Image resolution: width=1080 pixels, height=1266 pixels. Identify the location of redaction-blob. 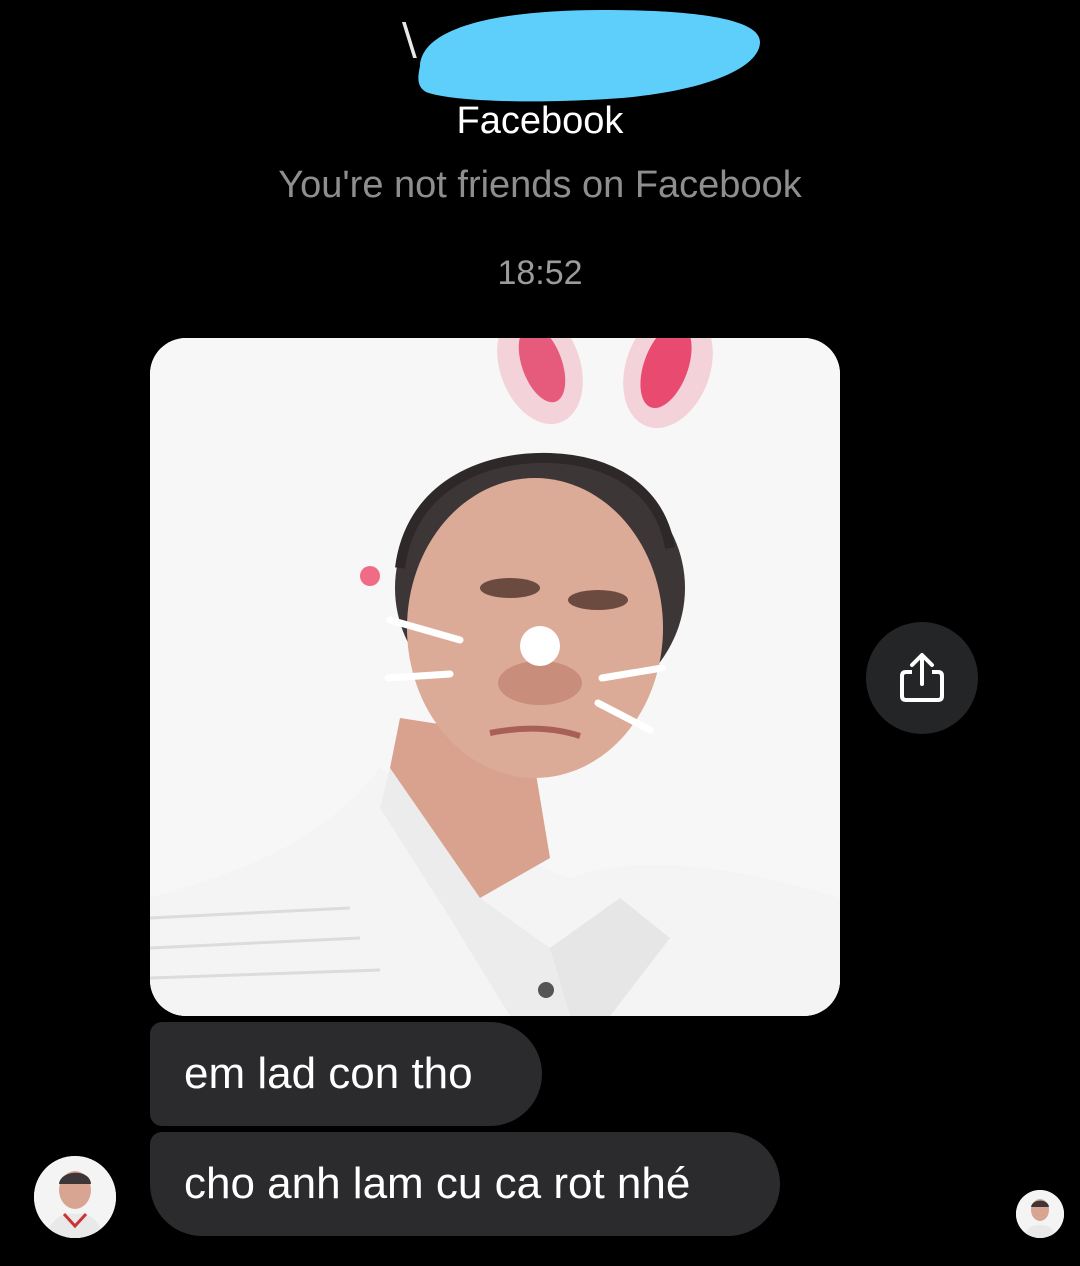
(589, 56).